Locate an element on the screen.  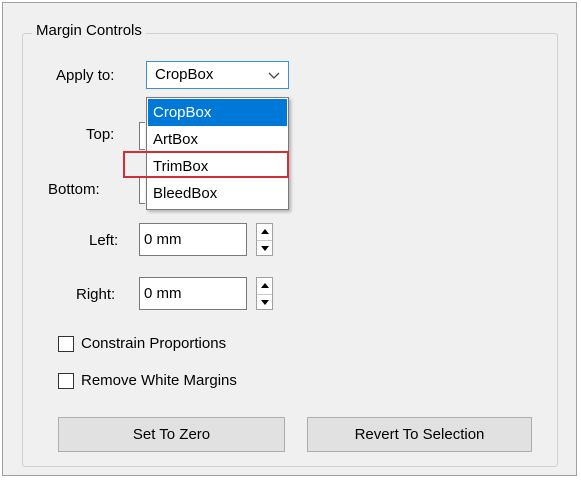
group-title: Margin Controls is located at coordinates (89, 31).